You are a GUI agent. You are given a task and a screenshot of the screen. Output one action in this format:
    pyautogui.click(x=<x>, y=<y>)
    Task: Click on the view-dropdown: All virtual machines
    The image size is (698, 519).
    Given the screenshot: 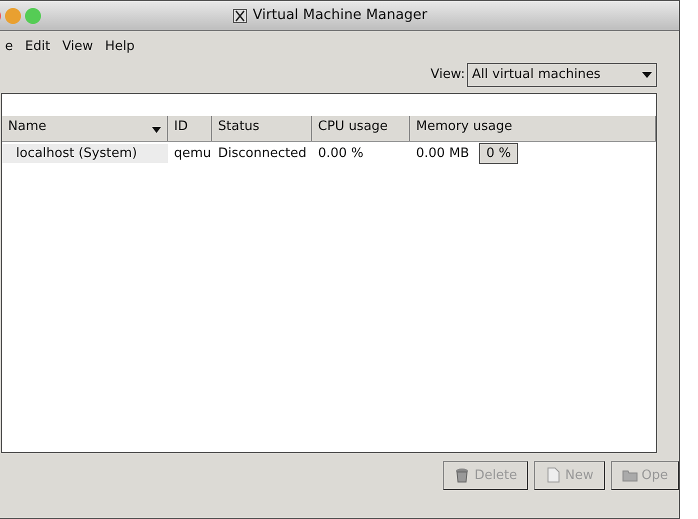 What is the action you would take?
    pyautogui.click(x=562, y=74)
    